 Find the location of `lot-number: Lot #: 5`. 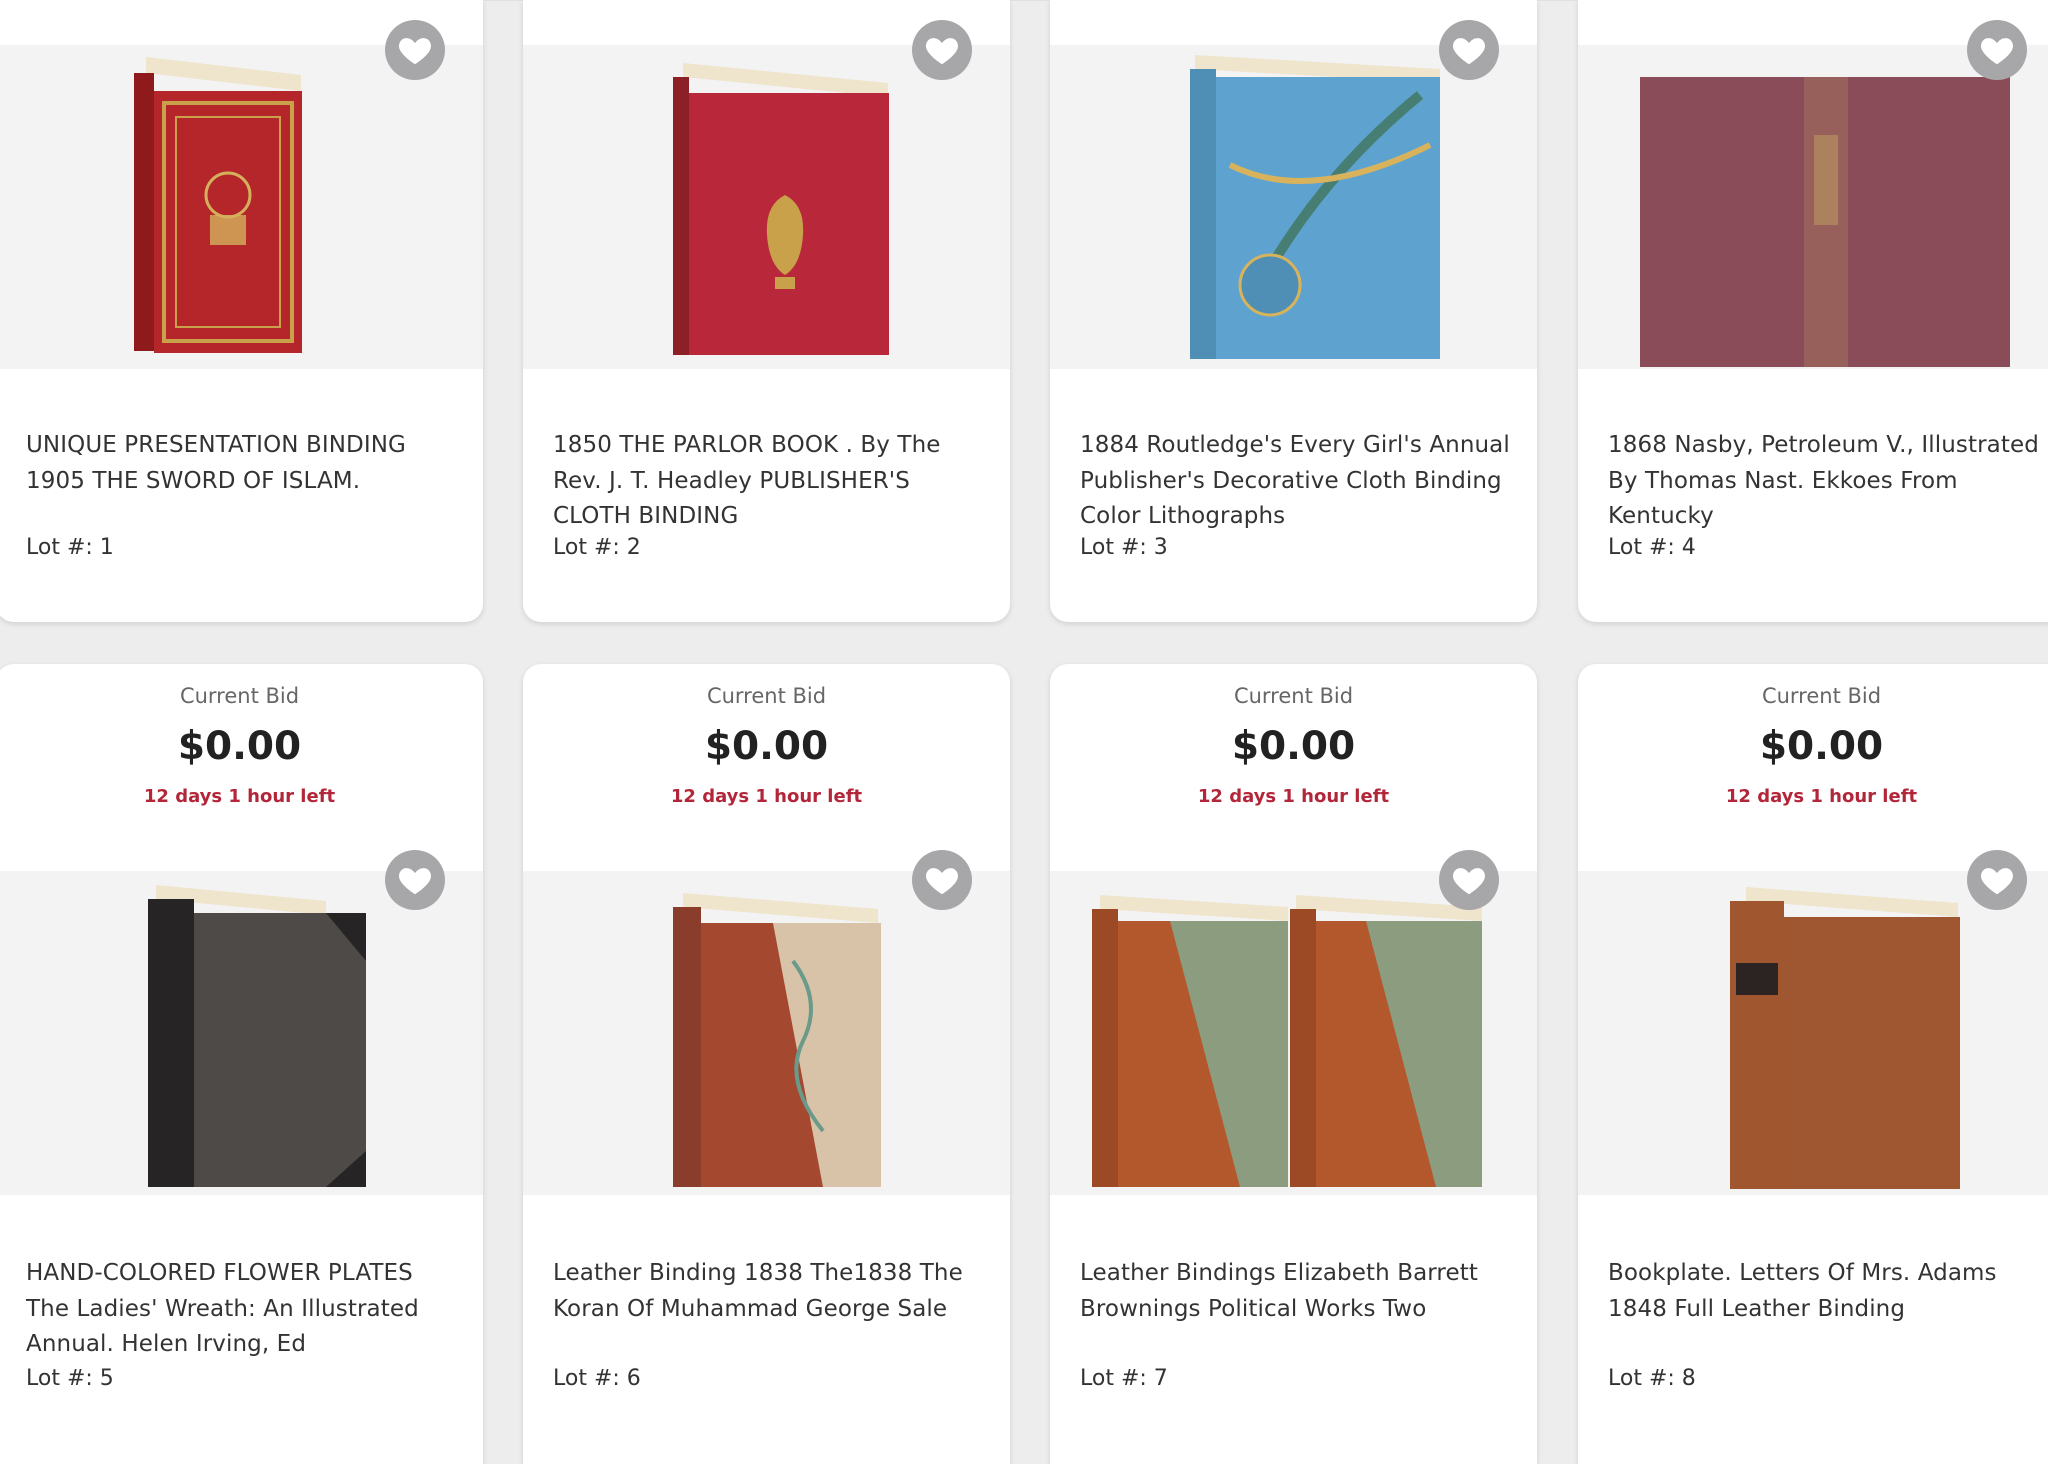

lot-number: Lot #: 5 is located at coordinates (70, 1378).